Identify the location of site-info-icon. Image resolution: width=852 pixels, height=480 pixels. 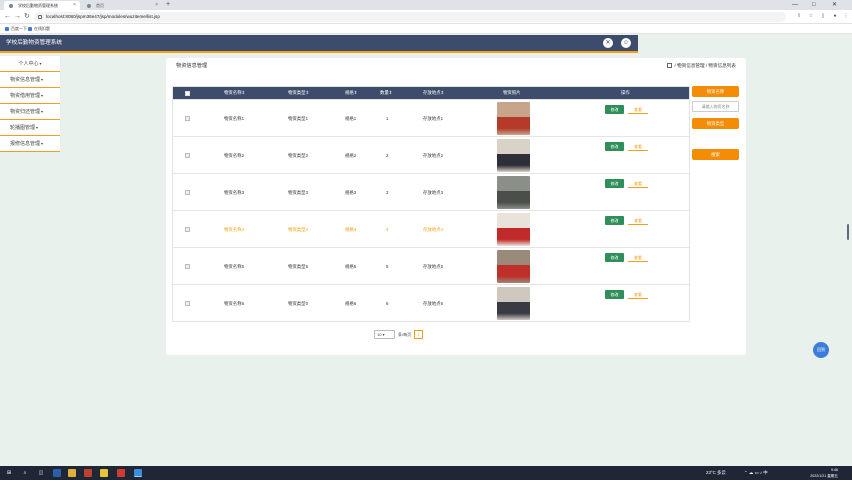
(40, 17).